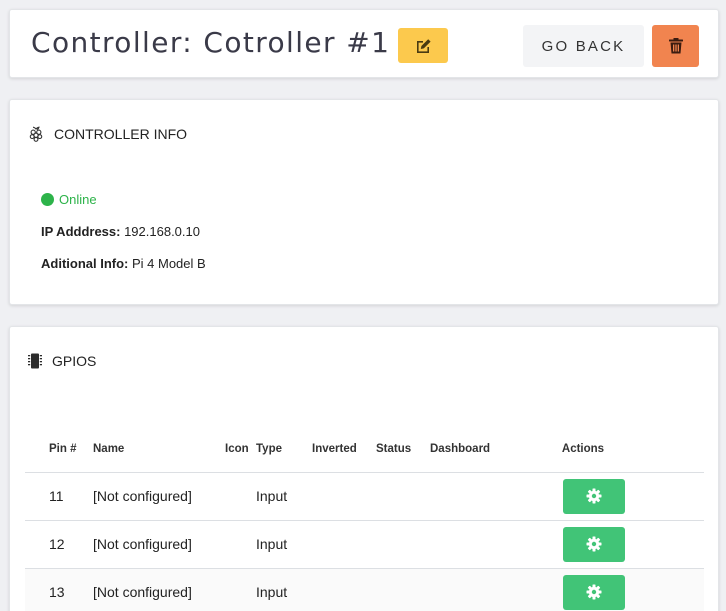 The height and width of the screenshot is (611, 726). What do you see at coordinates (36, 134) in the screenshot?
I see `raspberry-icon` at bounding box center [36, 134].